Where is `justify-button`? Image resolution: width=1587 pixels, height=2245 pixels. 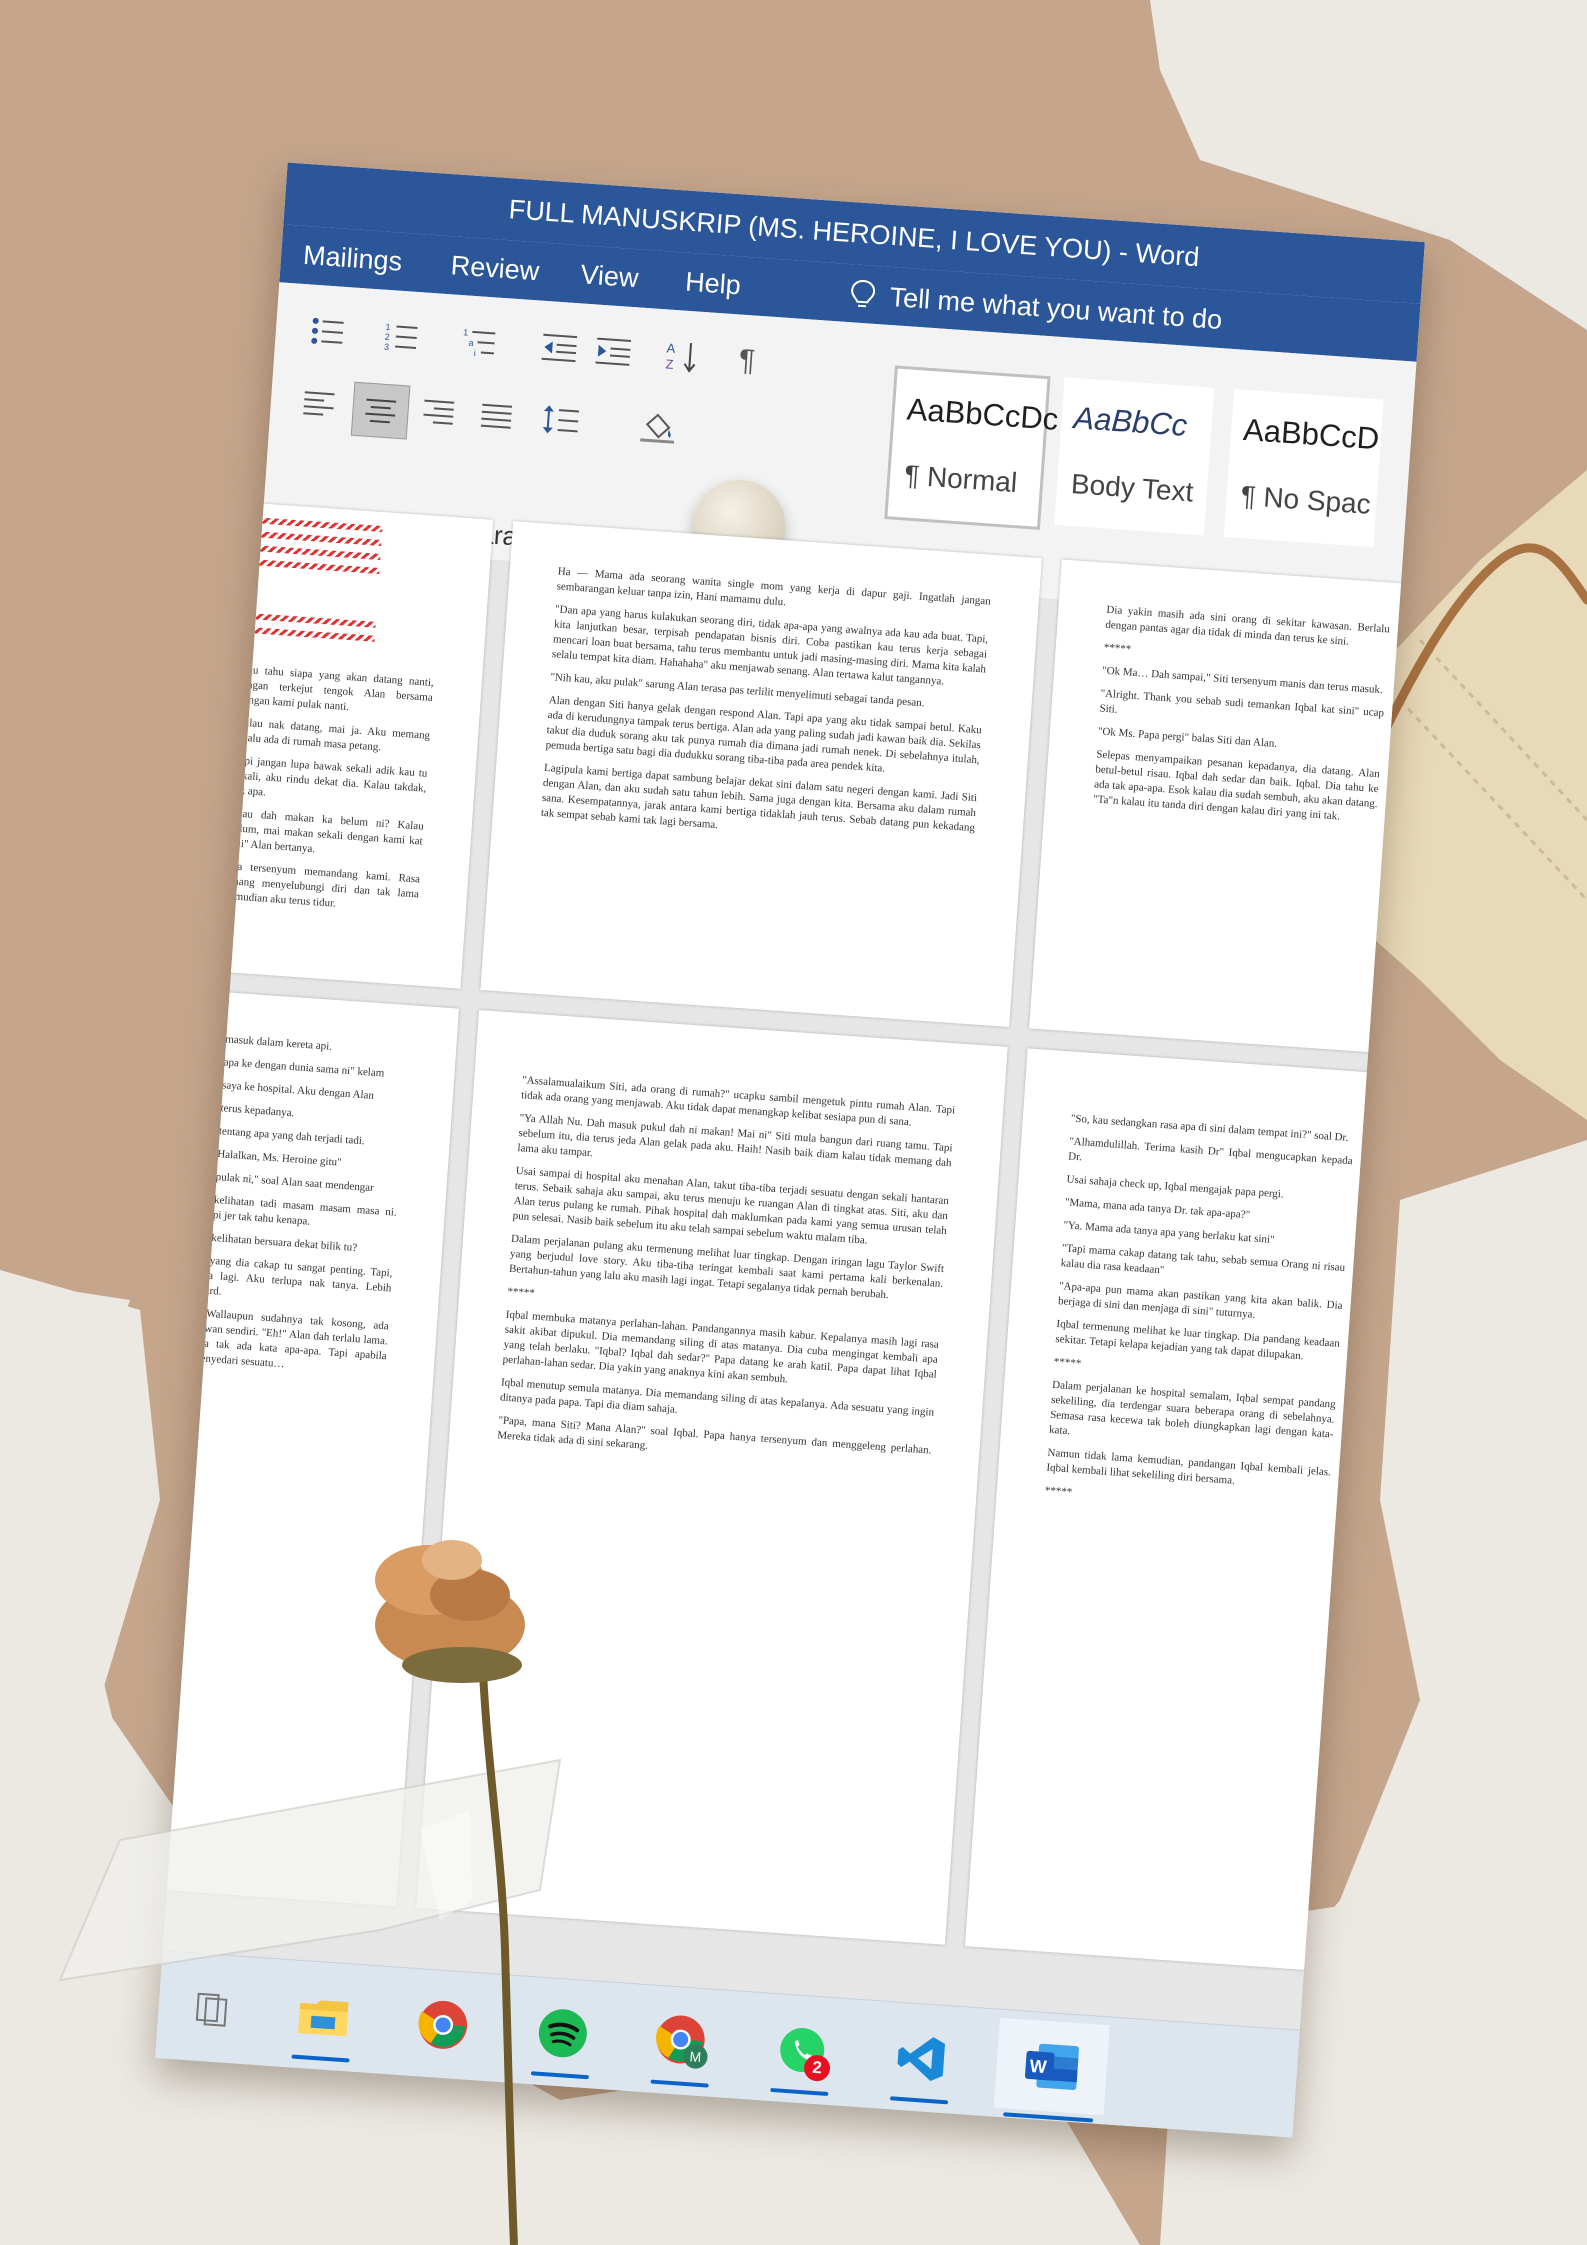 justify-button is located at coordinates (496, 415).